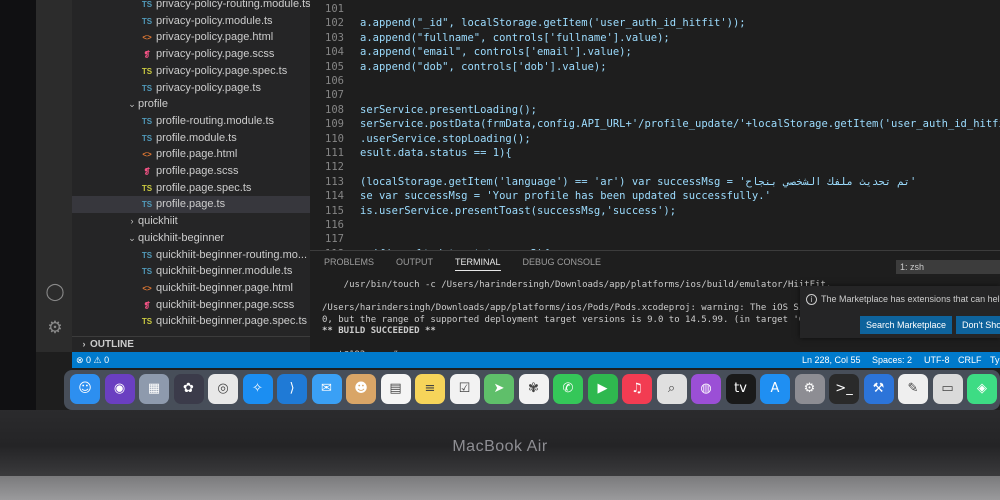  What do you see at coordinates (995, 360) in the screenshot?
I see `language-mode: TypeScript` at bounding box center [995, 360].